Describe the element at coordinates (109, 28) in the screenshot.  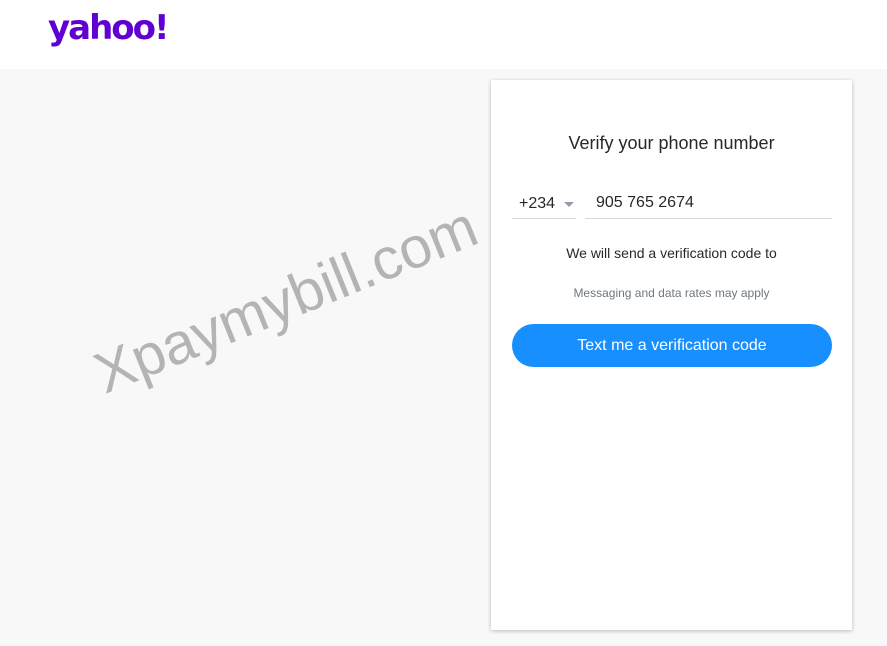
I see `yahoo-logo: yahoo!` at that location.